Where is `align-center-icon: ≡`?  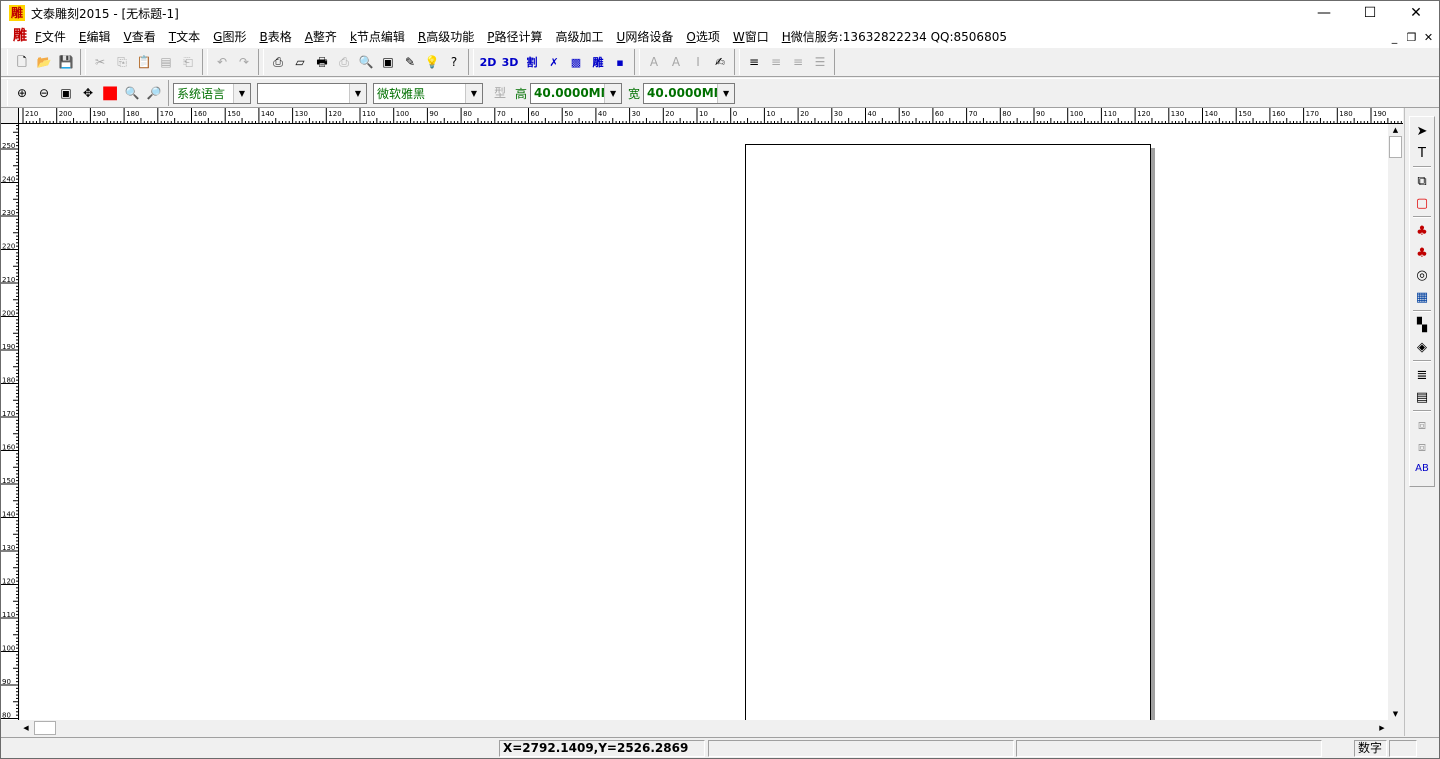
align-center-icon: ≡ is located at coordinates (776, 62).